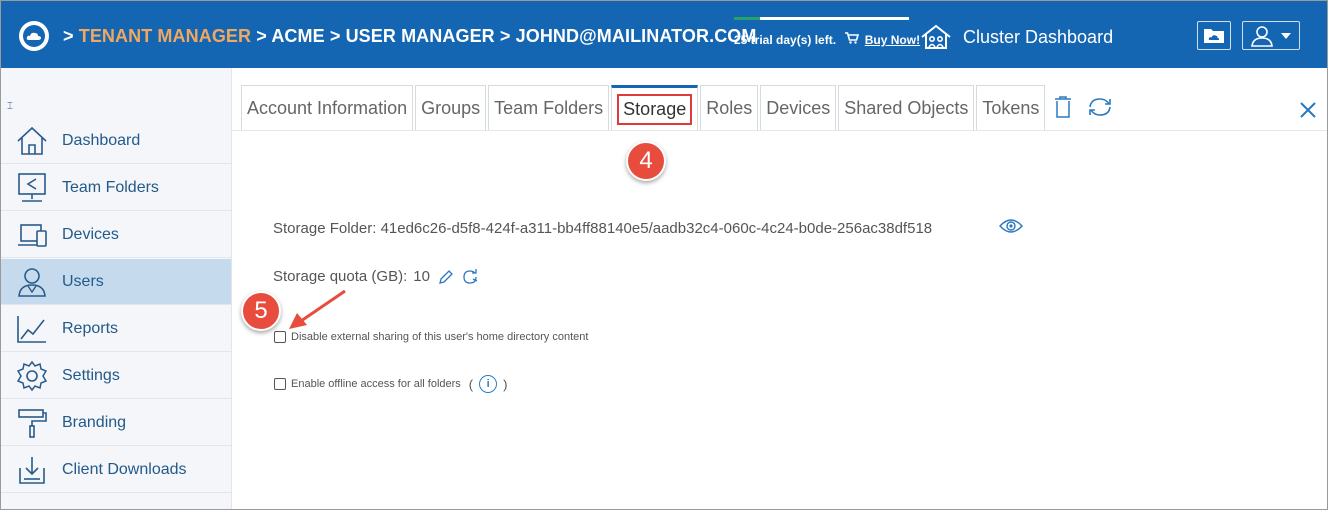  Describe the element at coordinates (32, 188) in the screenshot. I see `team-folder-icon` at that location.